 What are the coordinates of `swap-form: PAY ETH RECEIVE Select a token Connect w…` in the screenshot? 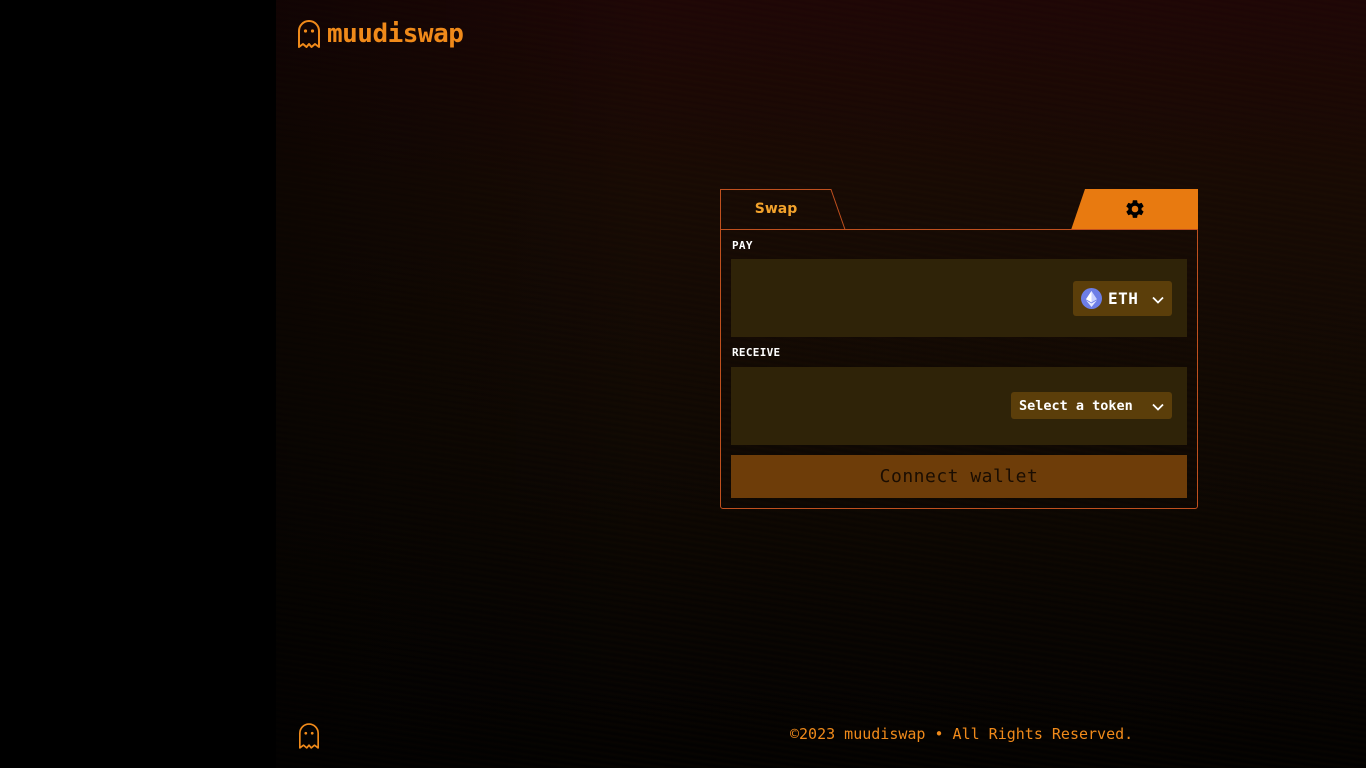 It's located at (959, 369).